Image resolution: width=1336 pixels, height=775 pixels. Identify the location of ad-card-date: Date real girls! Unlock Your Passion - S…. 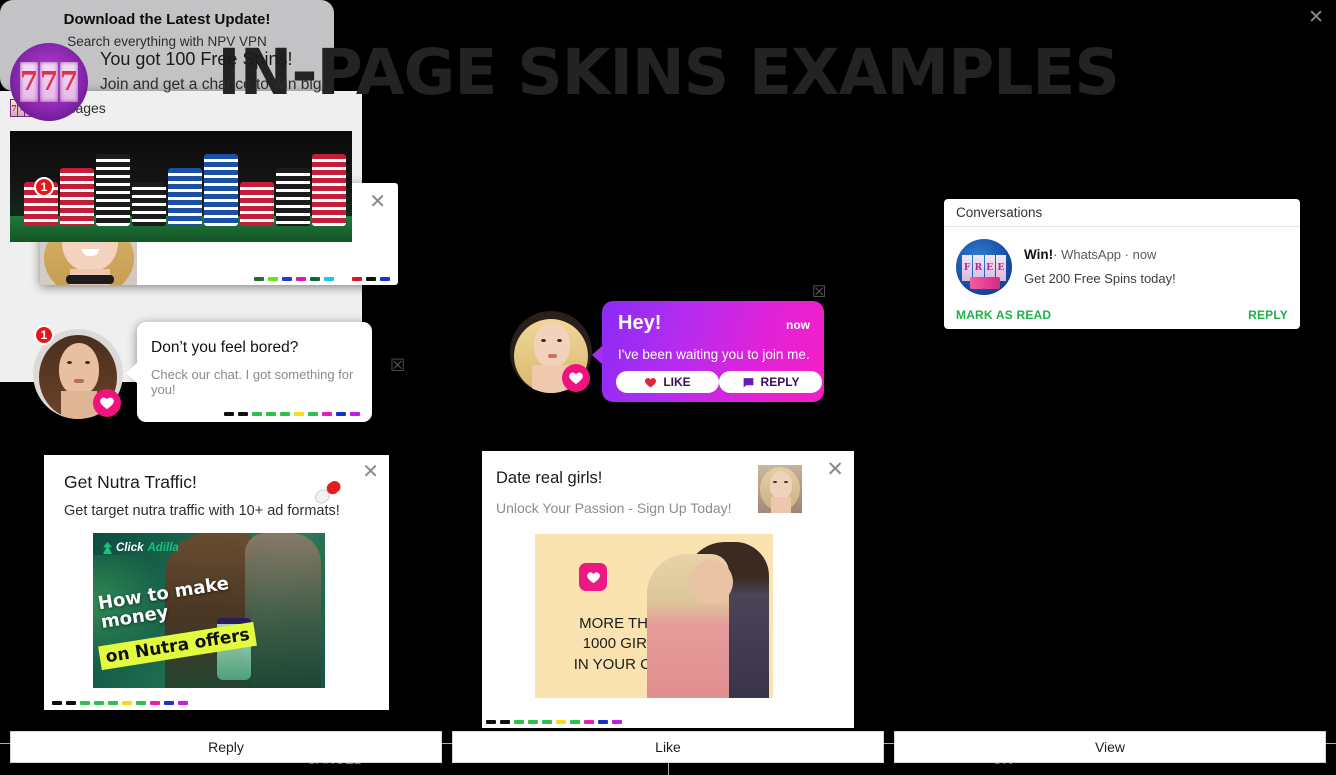
(668, 589).